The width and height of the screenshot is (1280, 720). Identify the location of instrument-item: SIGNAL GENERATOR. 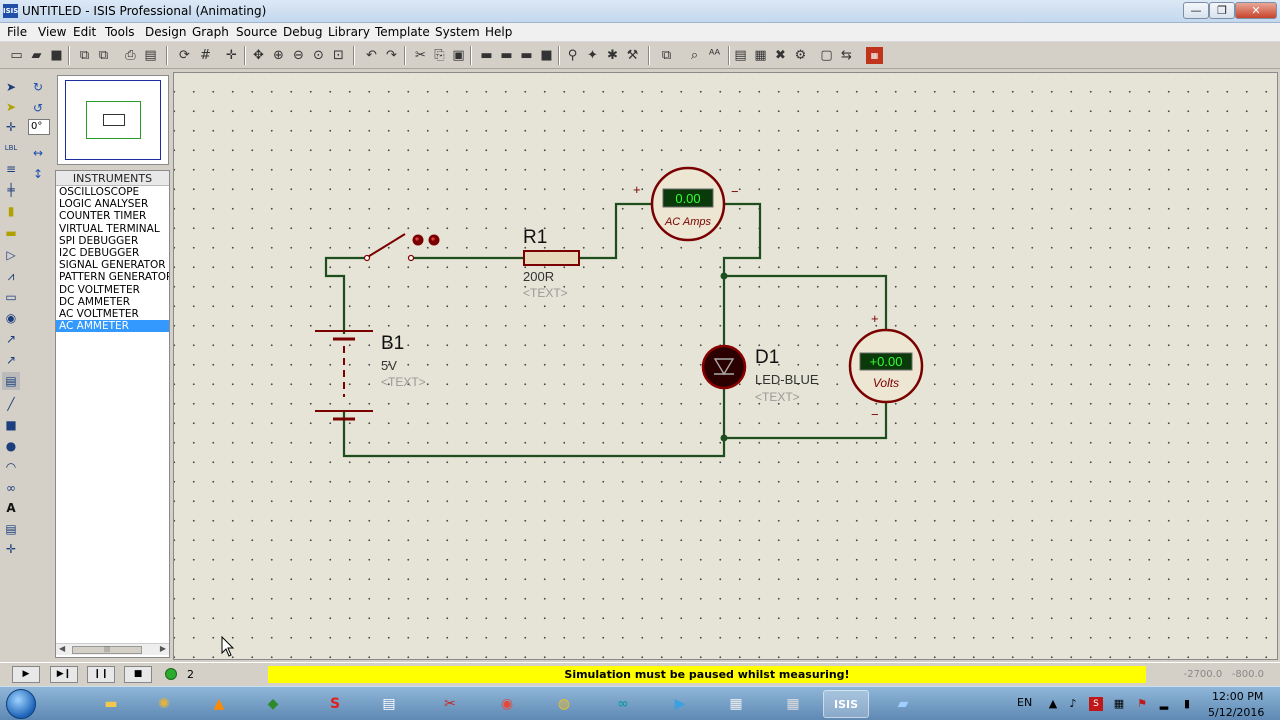
(112, 265).